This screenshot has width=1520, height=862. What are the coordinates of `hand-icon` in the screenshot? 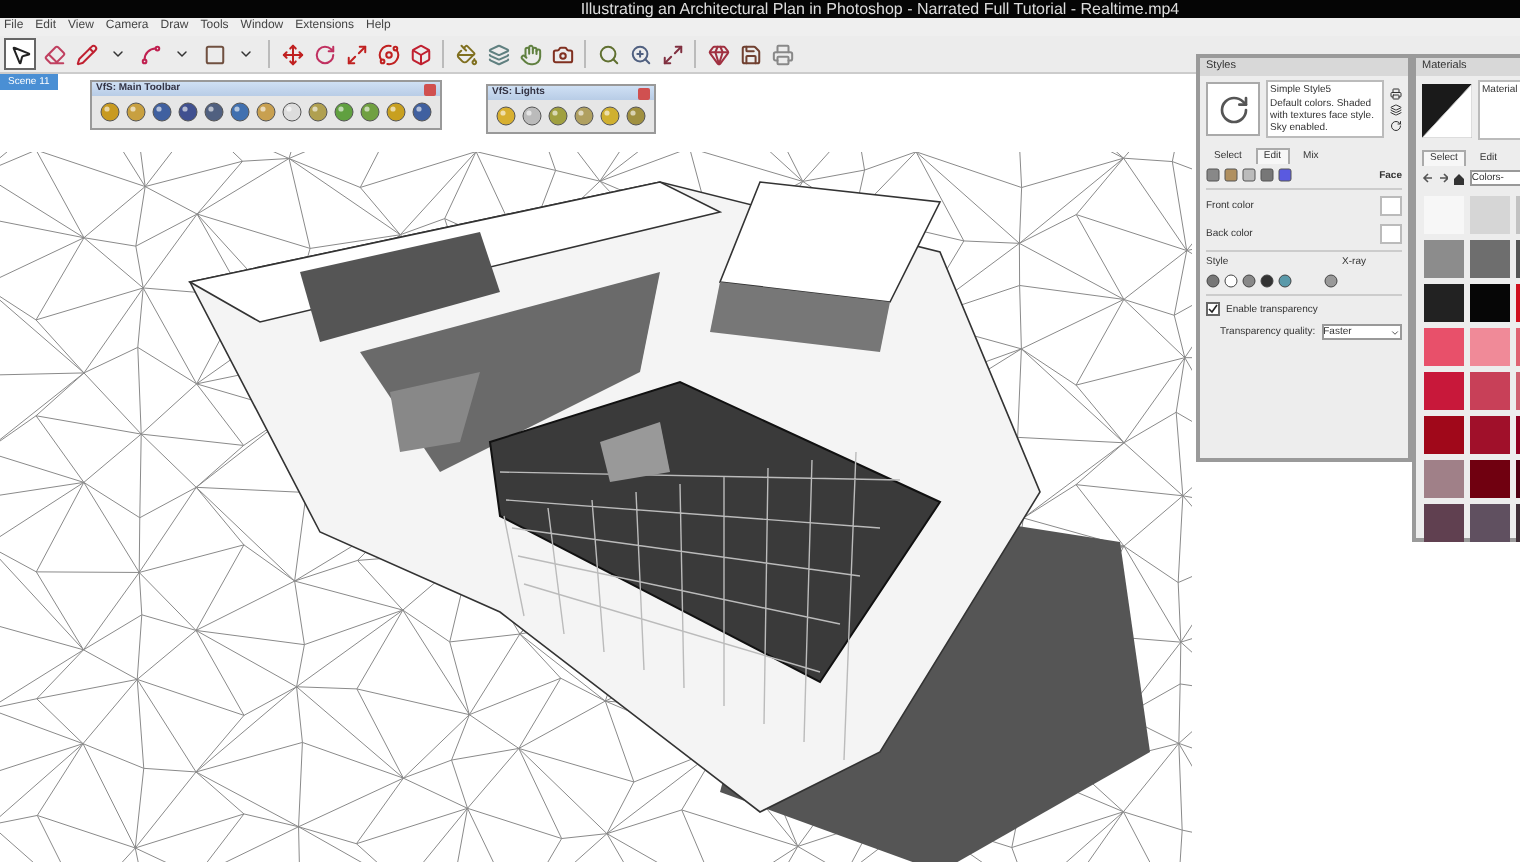 It's located at (530, 54).